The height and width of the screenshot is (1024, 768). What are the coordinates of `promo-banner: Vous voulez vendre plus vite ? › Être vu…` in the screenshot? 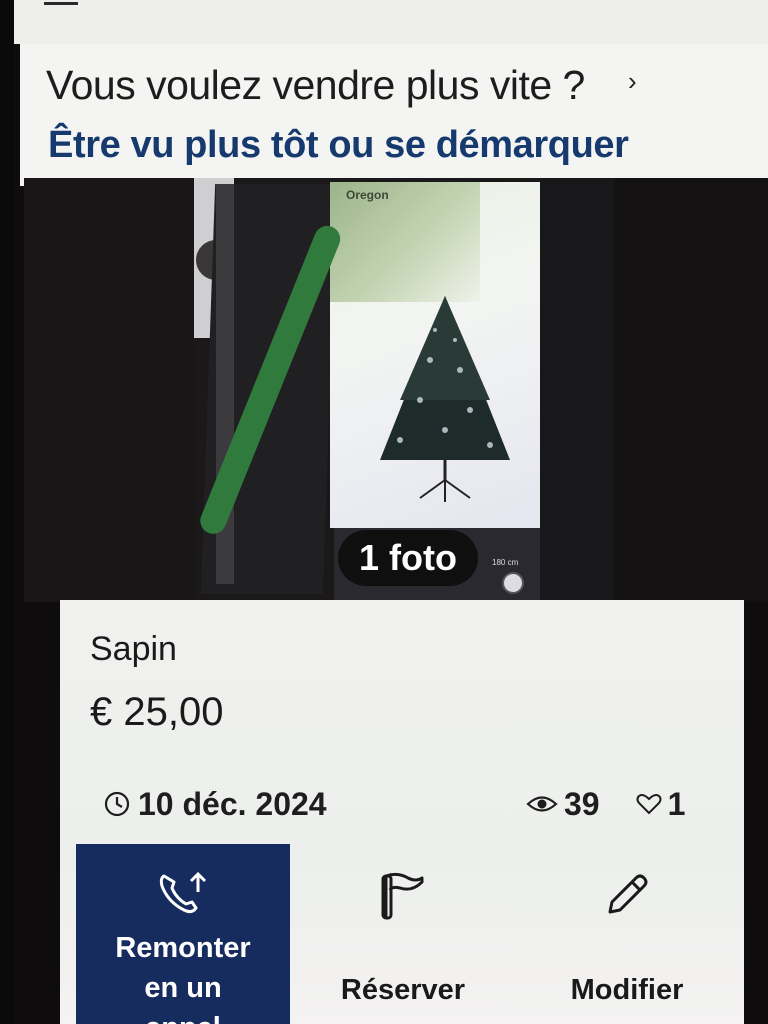 It's located at (394, 115).